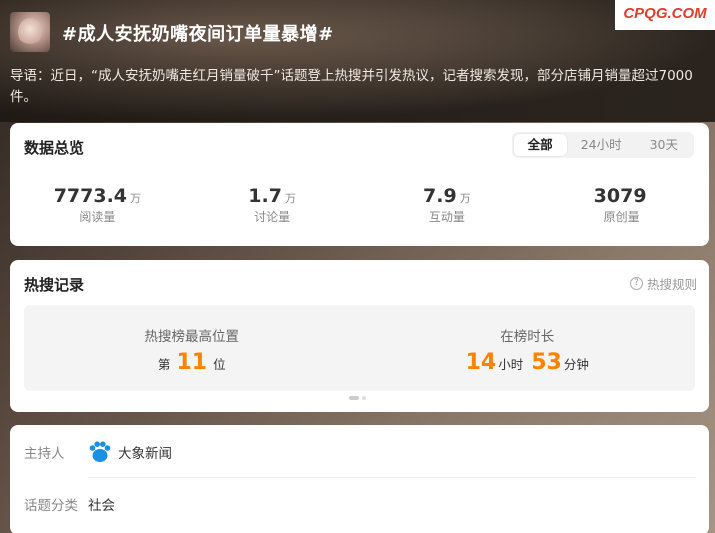  Describe the element at coordinates (528, 348) in the screenshot. I see `duration-on-list: 在榜时长 14 小时 53 分钟` at that location.